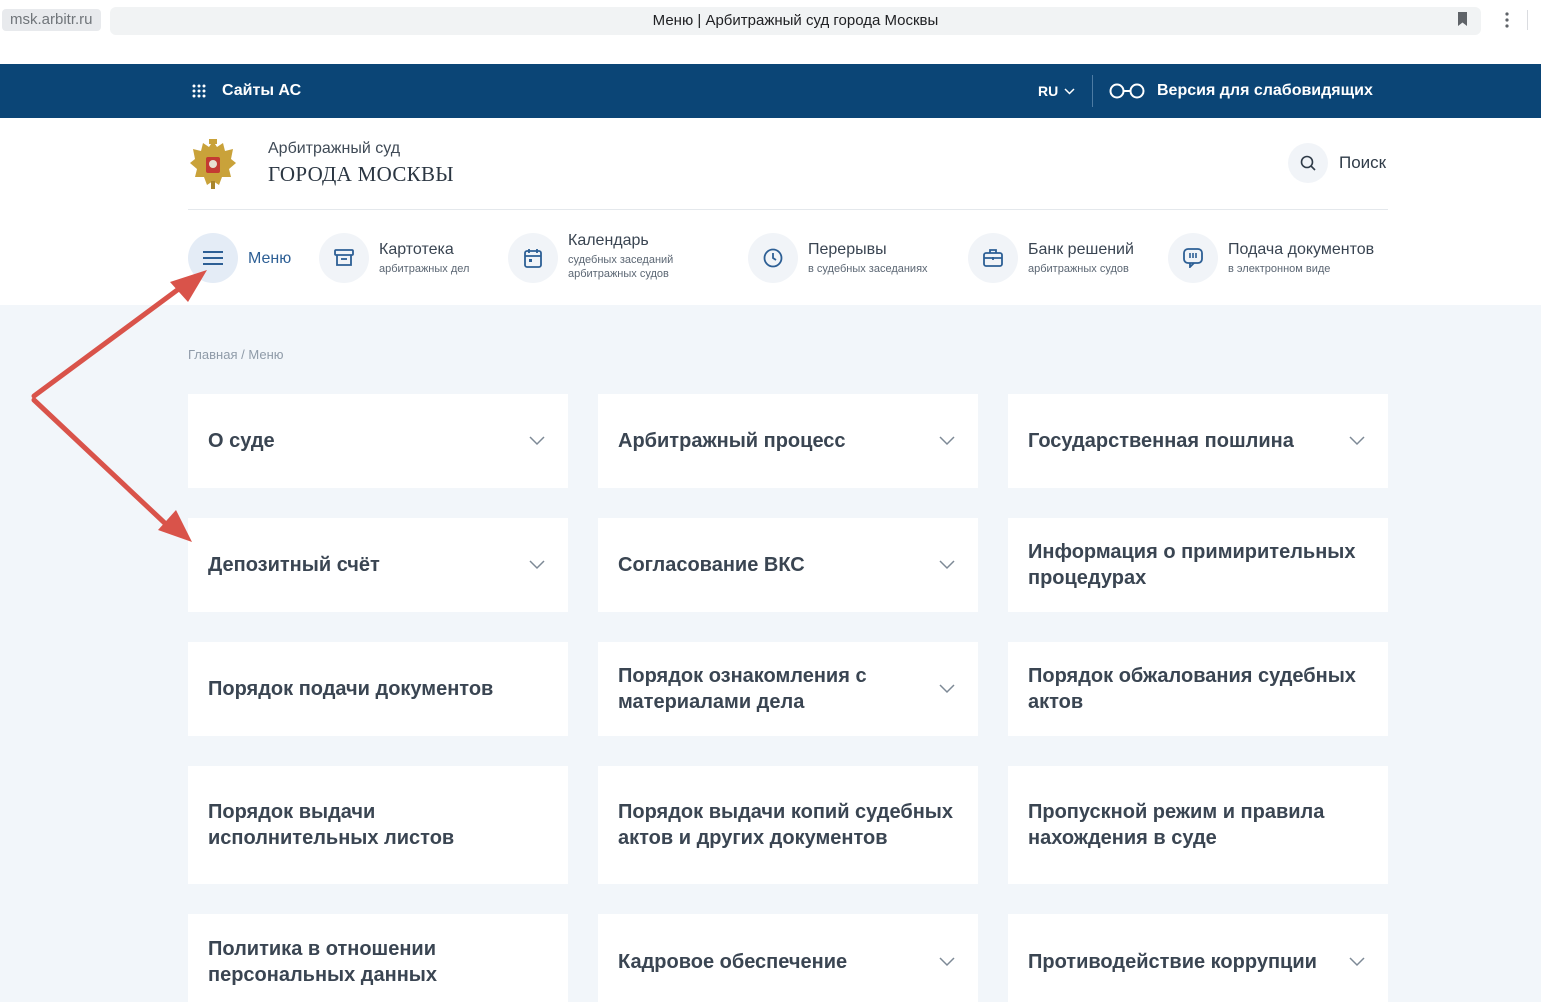  What do you see at coordinates (1078, 269) in the screenshot?
I see `nav-bank-sub: арбитражных судов` at bounding box center [1078, 269].